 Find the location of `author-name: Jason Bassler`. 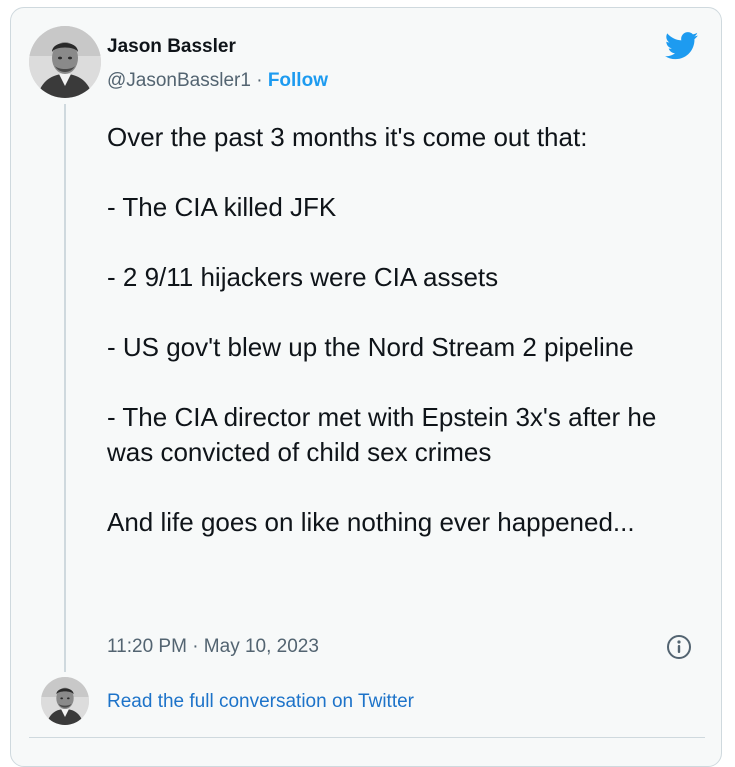

author-name: Jason Bassler is located at coordinates (171, 47).